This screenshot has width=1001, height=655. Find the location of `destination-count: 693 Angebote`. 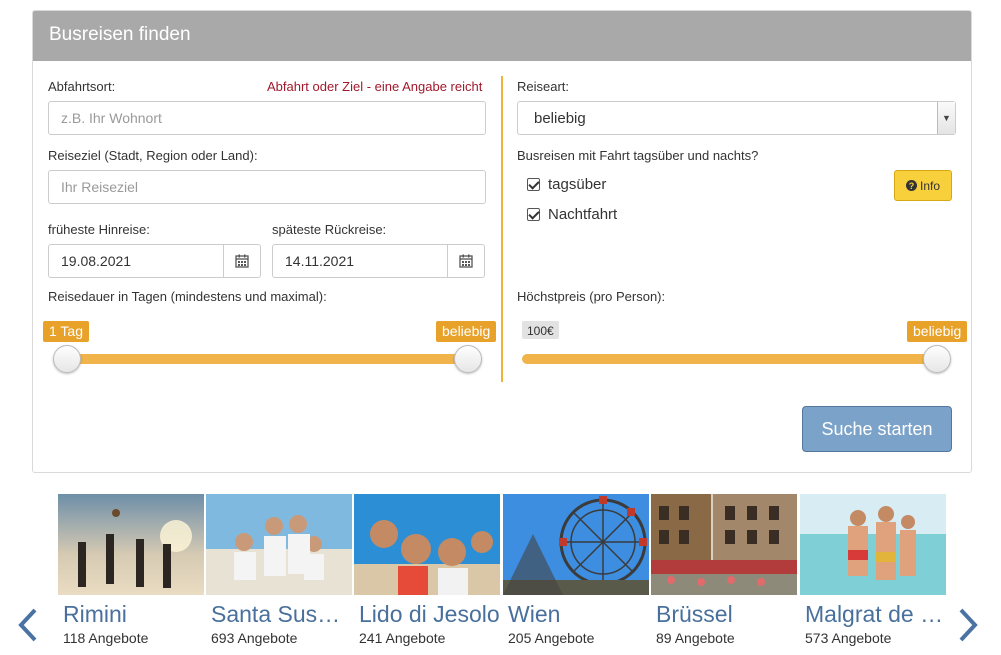

destination-count: 693 Angebote is located at coordinates (254, 638).